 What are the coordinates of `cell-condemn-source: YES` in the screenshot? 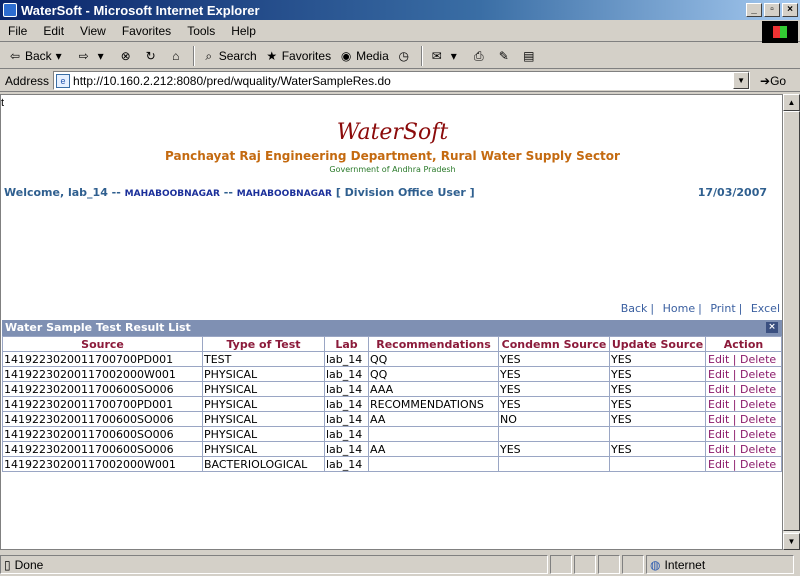 It's located at (554, 449).